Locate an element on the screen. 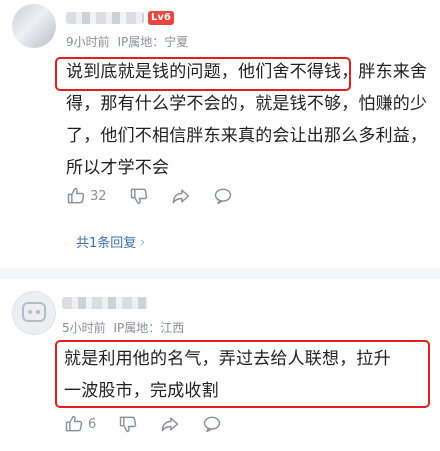 This screenshot has width=440, height=451. ip-location: IP属地：宁夏 is located at coordinates (153, 42).